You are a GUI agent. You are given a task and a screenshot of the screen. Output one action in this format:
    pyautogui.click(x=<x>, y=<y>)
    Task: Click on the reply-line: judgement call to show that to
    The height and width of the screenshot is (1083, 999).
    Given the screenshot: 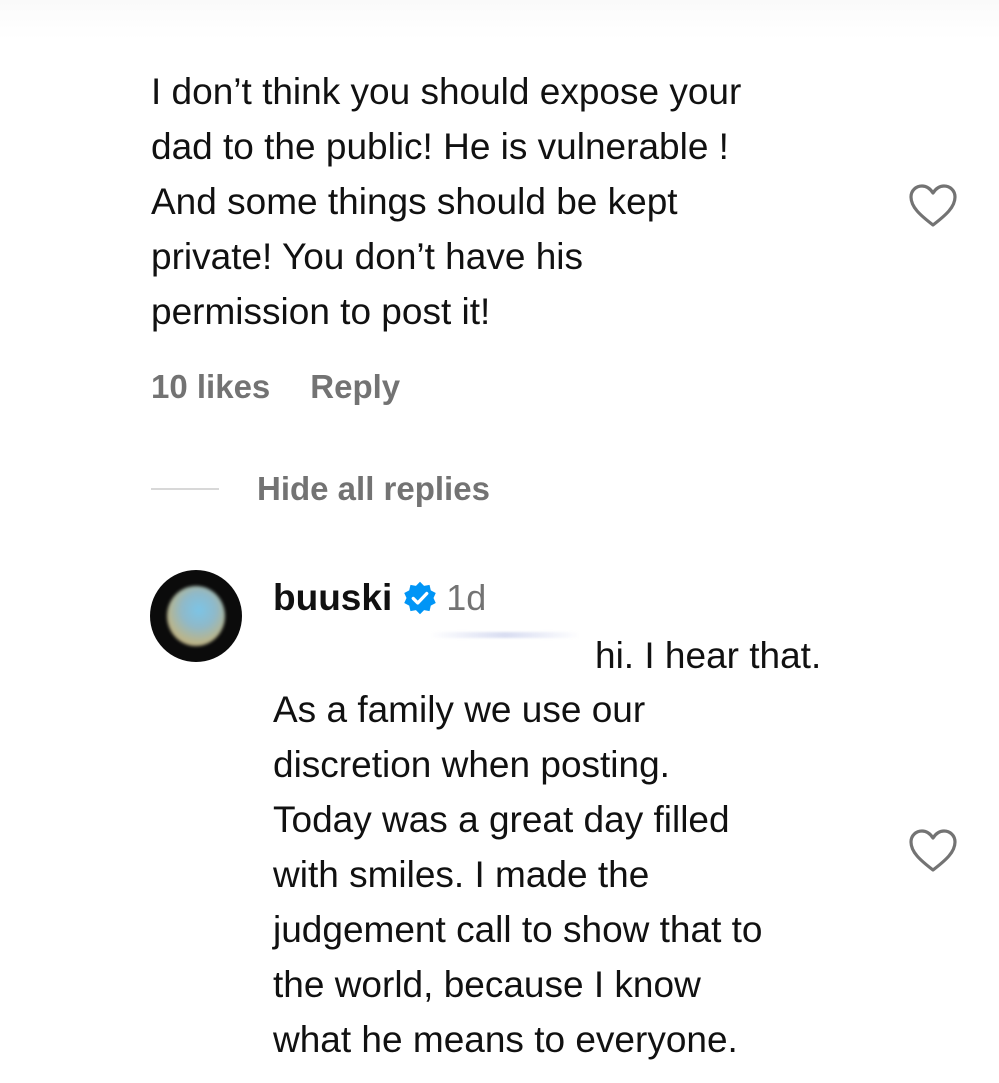 What is the action you would take?
    pyautogui.click(x=518, y=929)
    